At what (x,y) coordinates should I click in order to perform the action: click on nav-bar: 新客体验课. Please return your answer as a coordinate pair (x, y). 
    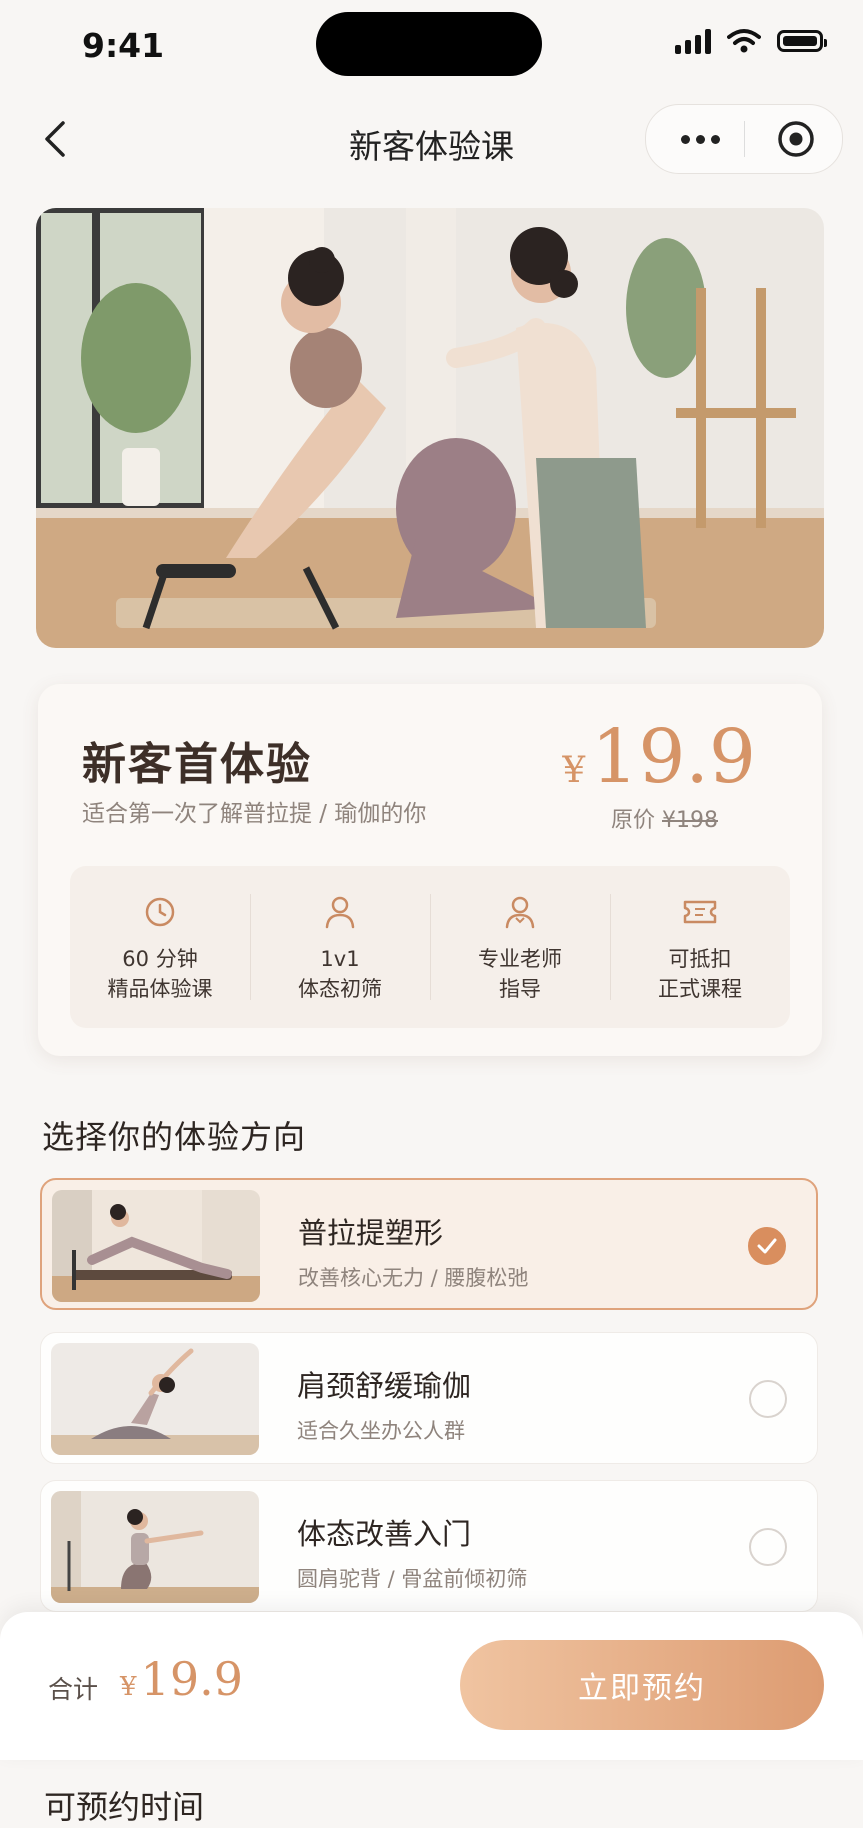
    Looking at the image, I should click on (431, 140).